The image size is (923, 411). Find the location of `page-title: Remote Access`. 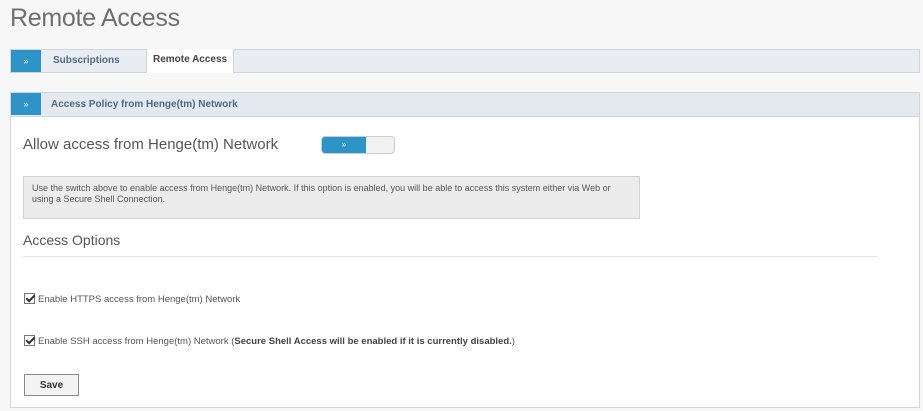

page-title: Remote Access is located at coordinates (95, 18).